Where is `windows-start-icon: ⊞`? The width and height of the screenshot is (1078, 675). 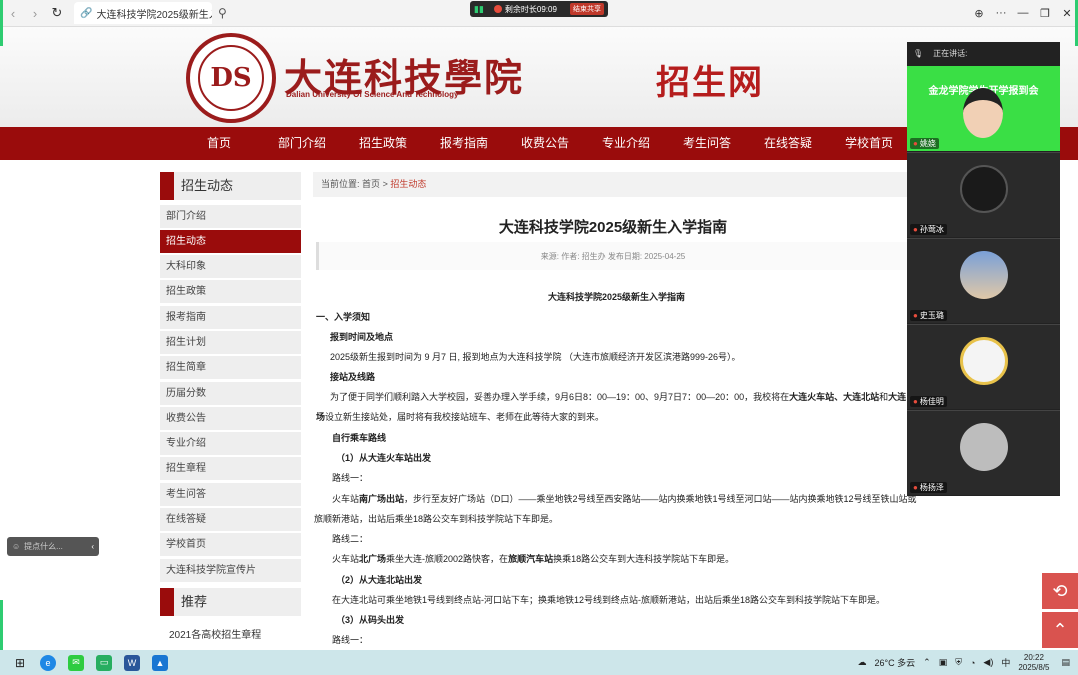 windows-start-icon: ⊞ is located at coordinates (20, 663).